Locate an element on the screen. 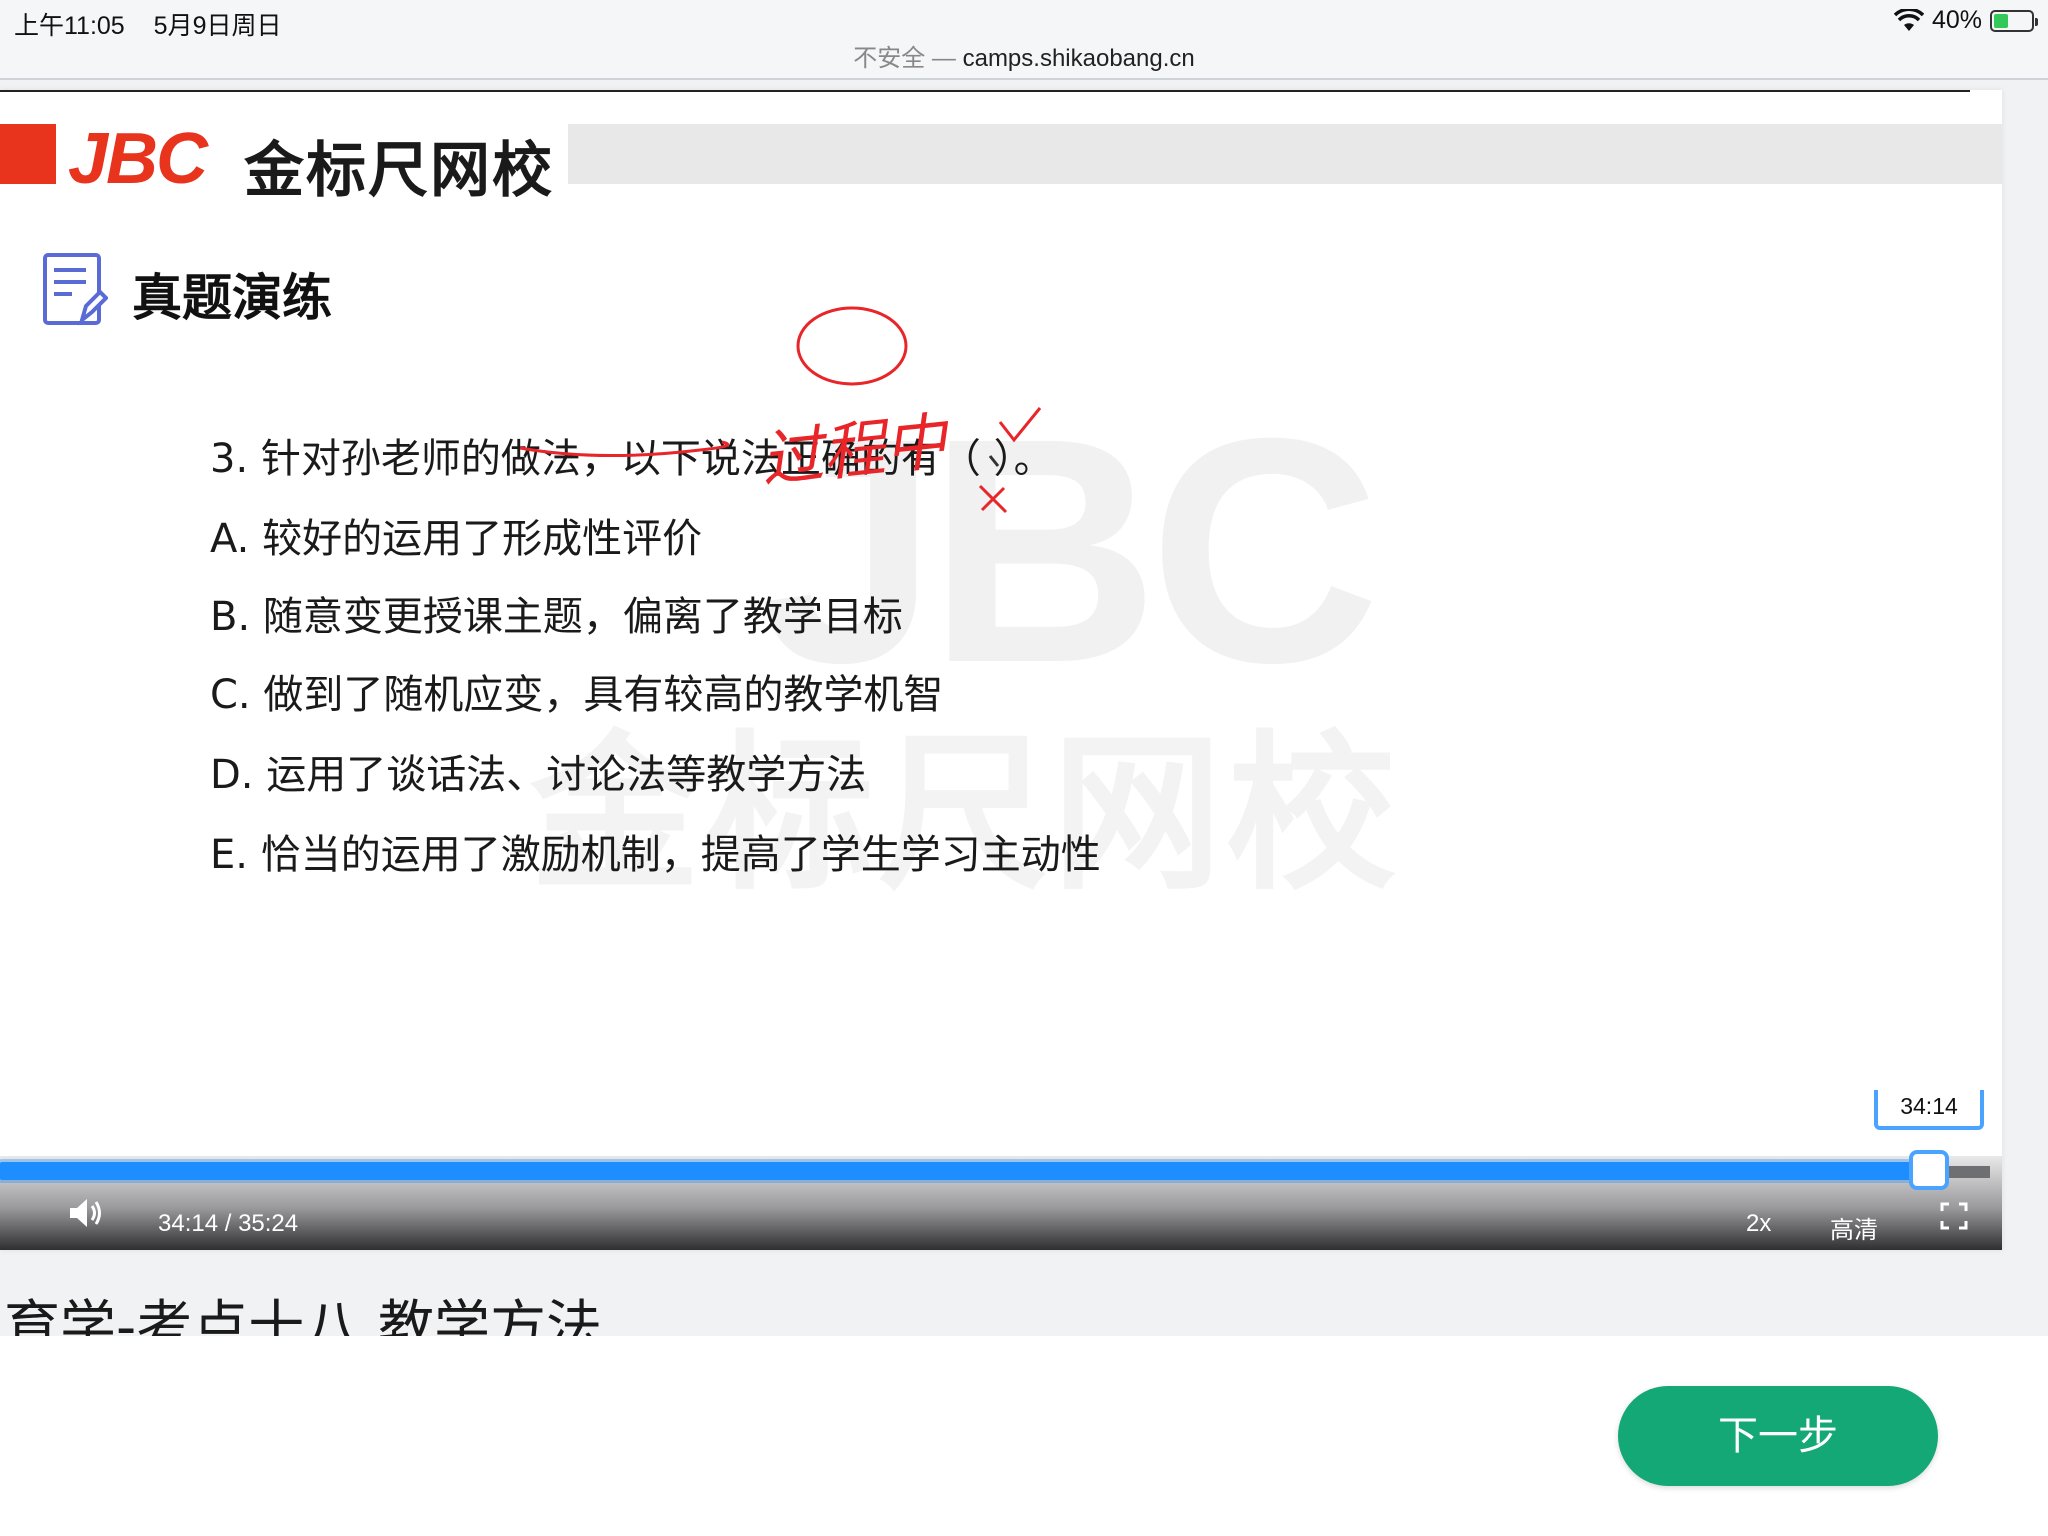 The width and height of the screenshot is (2048, 1536). wifi-icon is located at coordinates (1908, 19).